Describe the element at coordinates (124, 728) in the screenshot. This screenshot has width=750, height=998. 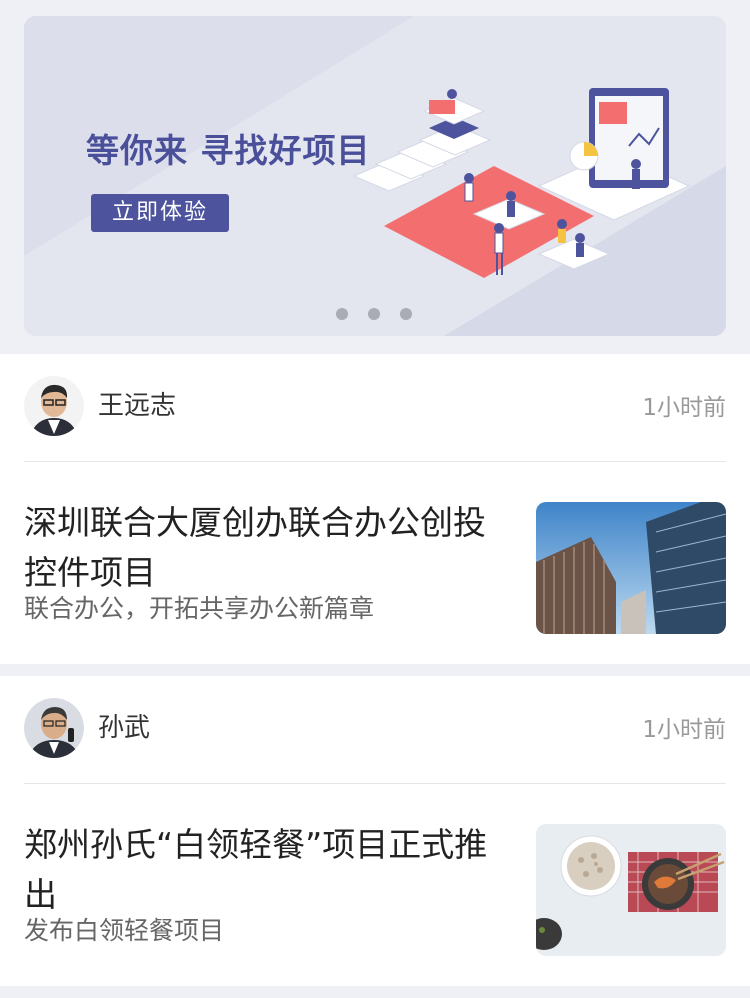
I see `author-name: 孙武` at that location.